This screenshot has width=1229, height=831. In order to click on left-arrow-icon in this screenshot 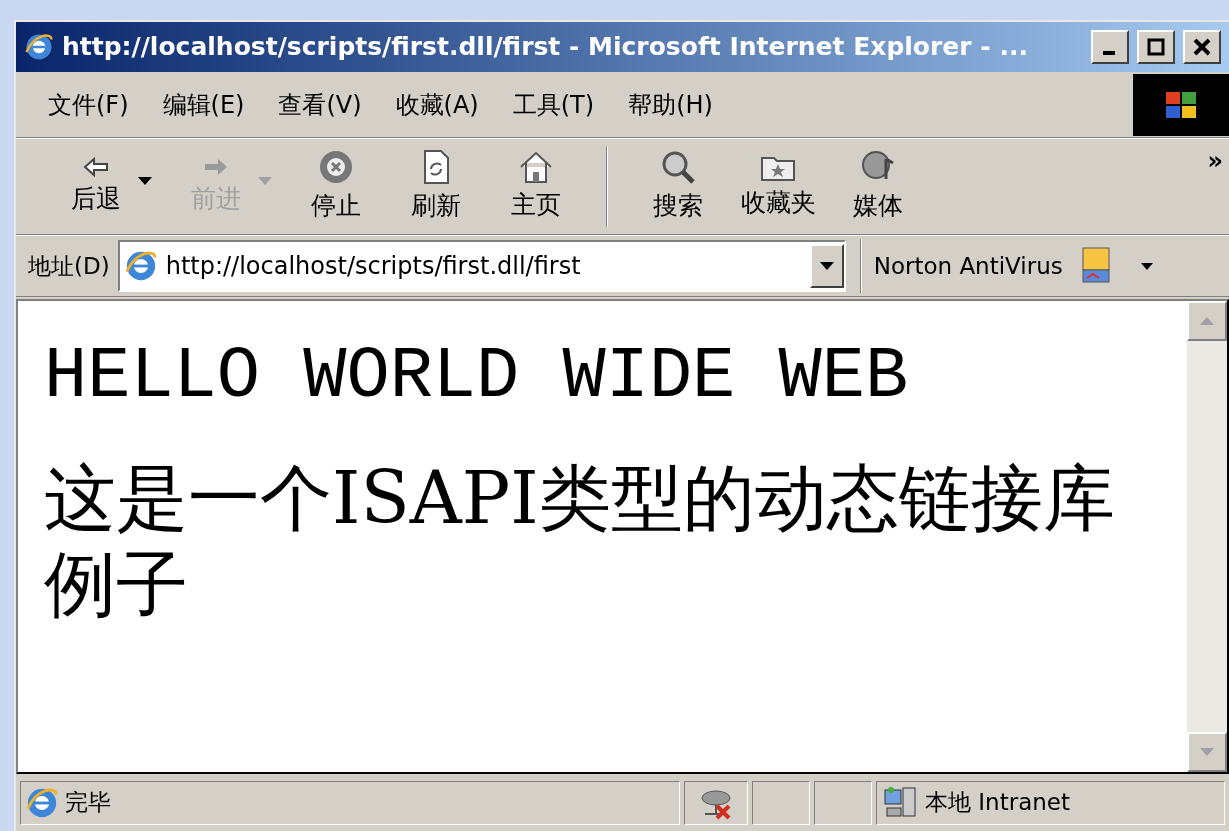, I will do `click(96, 166)`.